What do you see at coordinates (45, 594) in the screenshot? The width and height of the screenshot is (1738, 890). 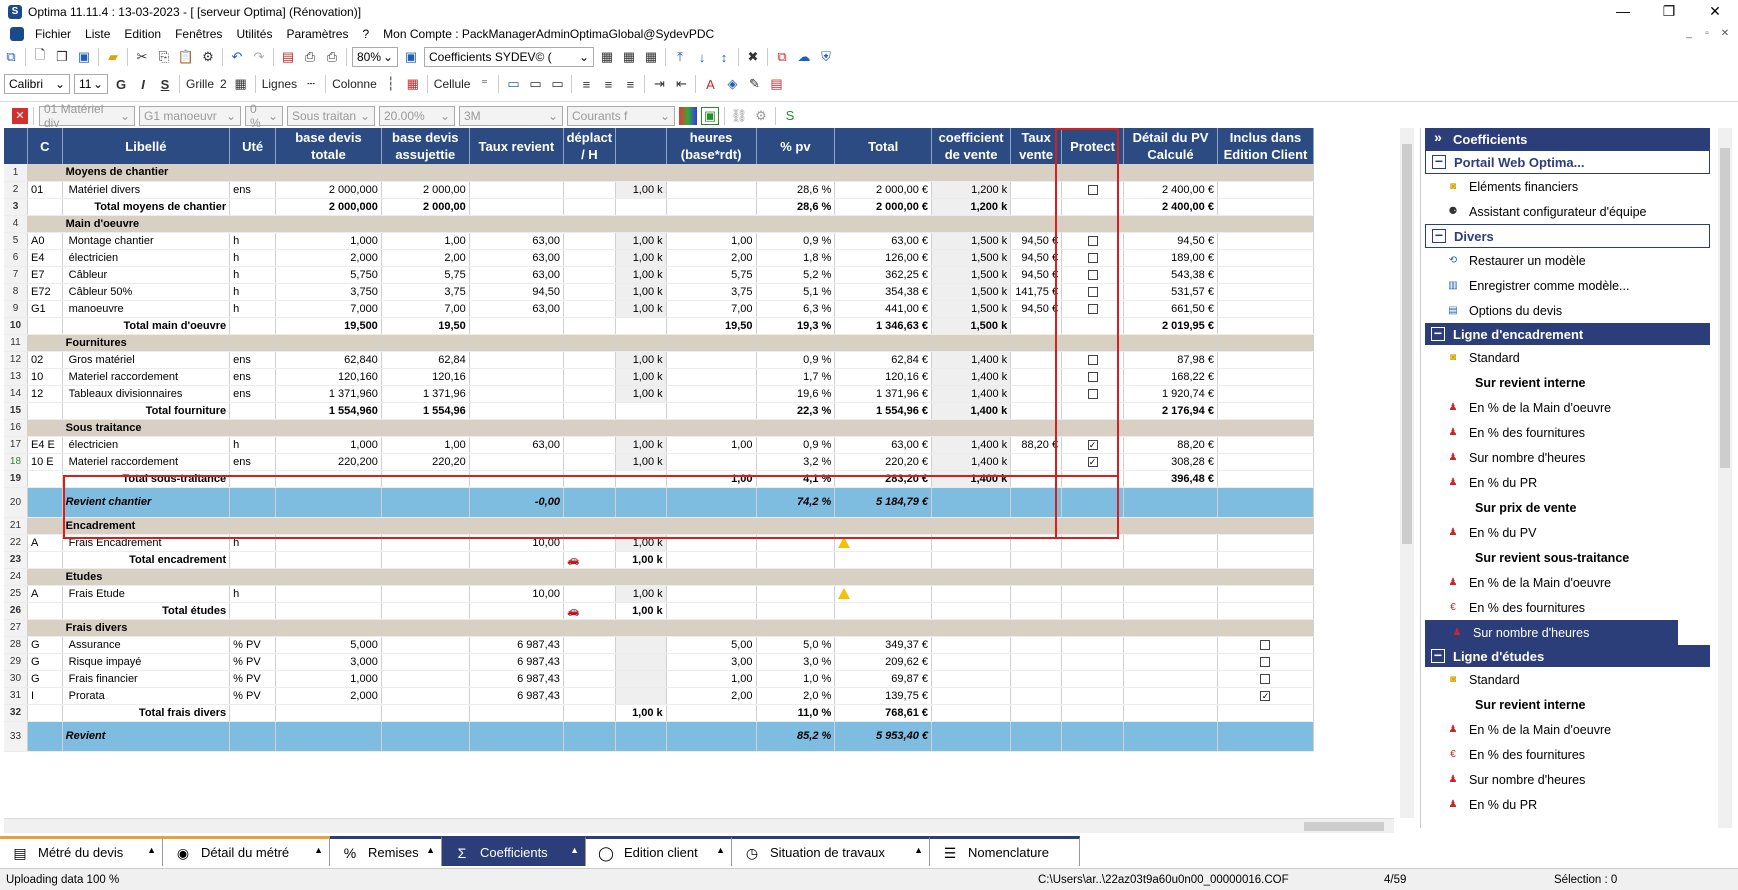 I see `cell-c: A` at bounding box center [45, 594].